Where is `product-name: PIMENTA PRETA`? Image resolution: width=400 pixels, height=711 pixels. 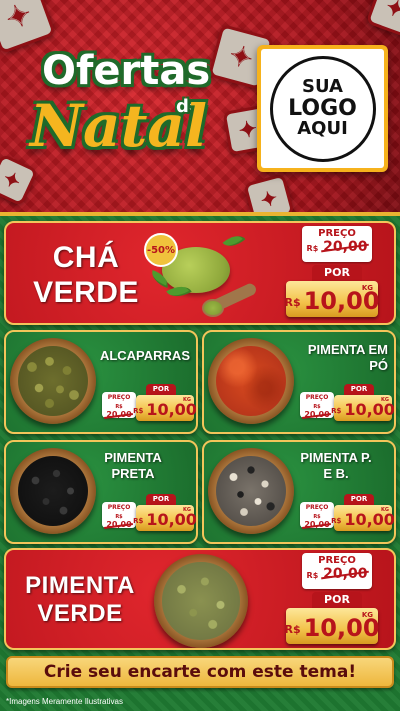 product-name: PIMENTA PRETA is located at coordinates (133, 466).